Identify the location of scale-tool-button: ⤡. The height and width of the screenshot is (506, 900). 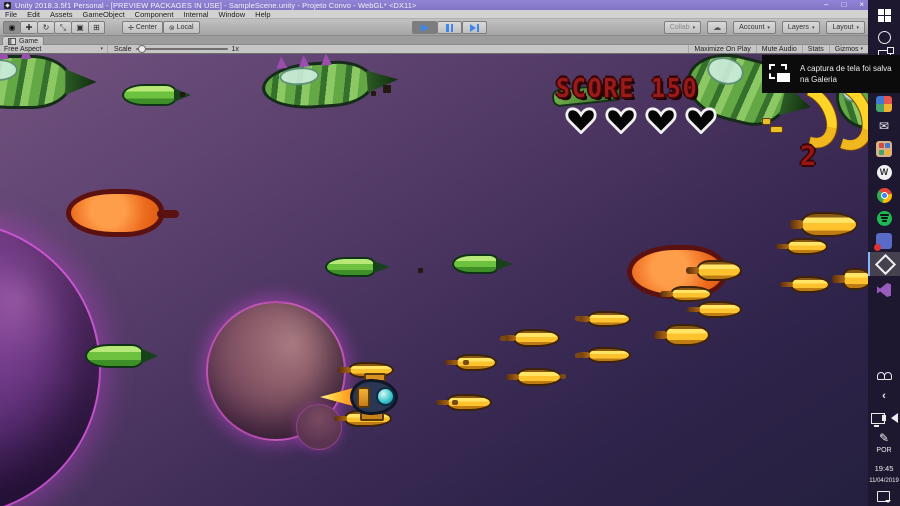
(62, 27).